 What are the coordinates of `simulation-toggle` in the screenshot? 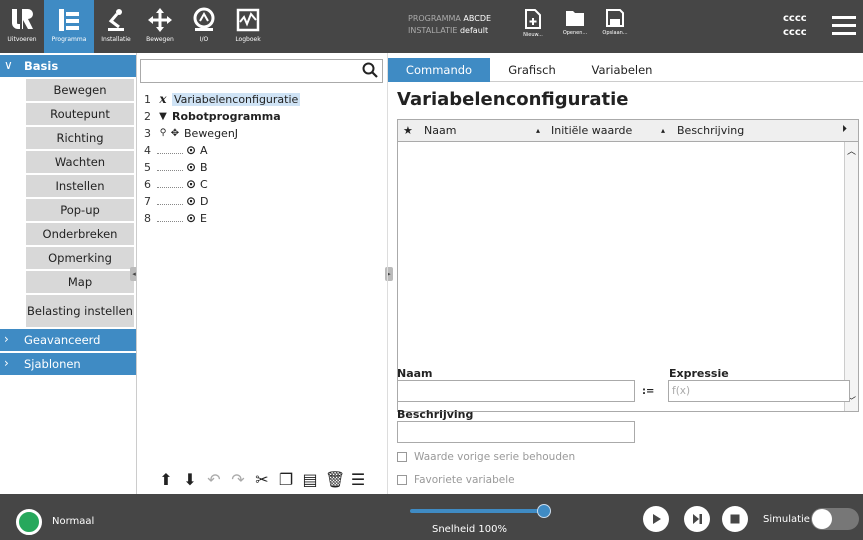 It's located at (835, 519).